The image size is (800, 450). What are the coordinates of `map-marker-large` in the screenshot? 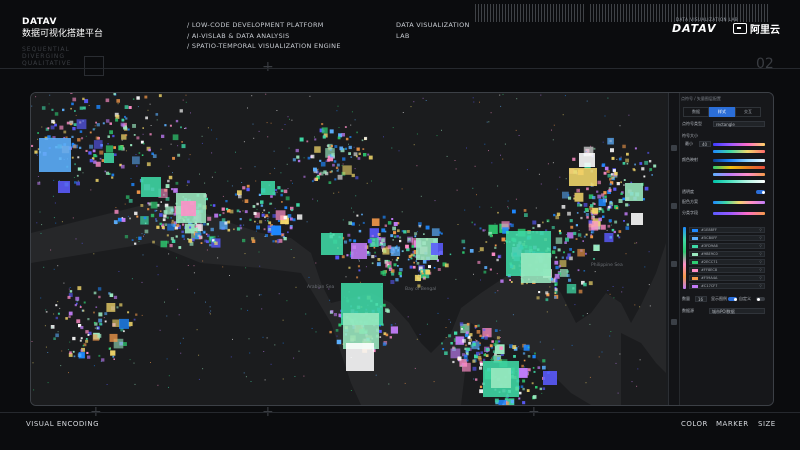 It's located at (109, 158).